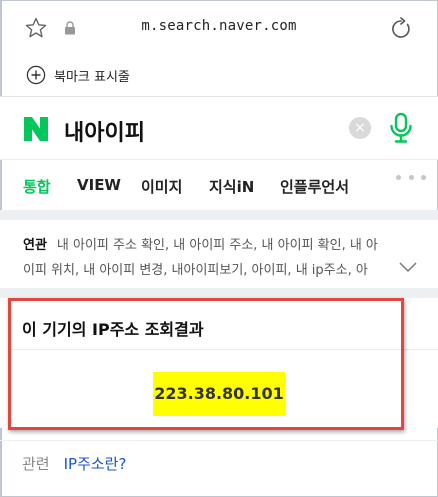  I want to click on related-link-row: 관련 IP주소란?, so click(74, 463).